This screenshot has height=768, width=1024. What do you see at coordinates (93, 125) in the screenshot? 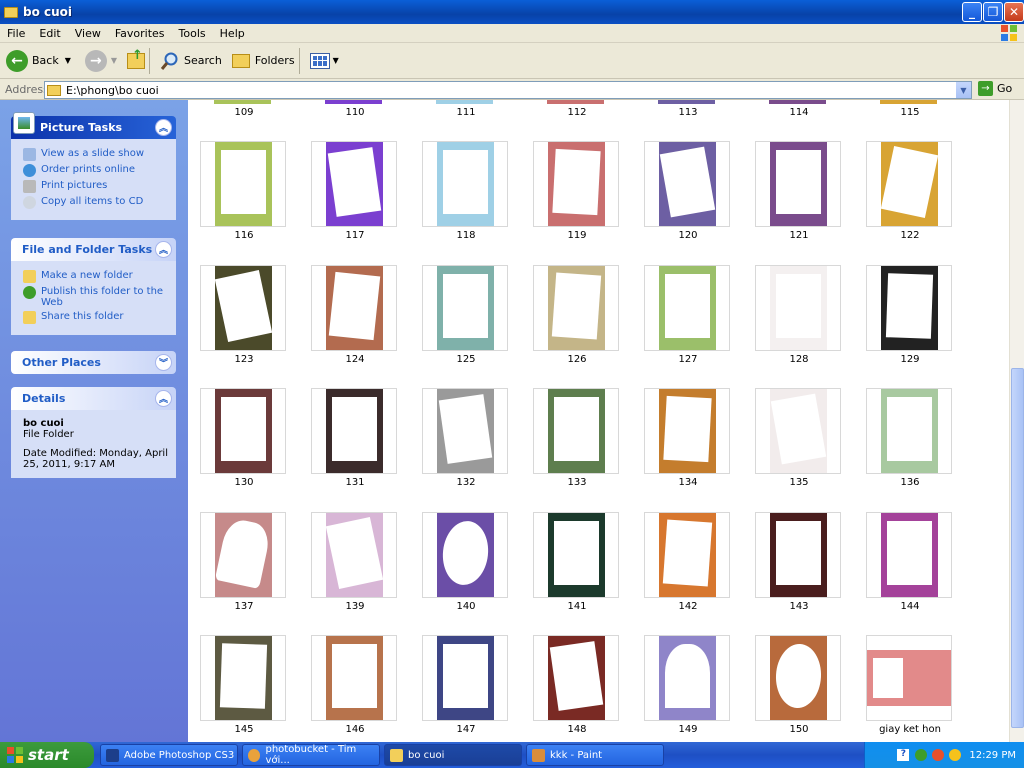
I see `picture-tasks-header: Picture Tasks ︽` at bounding box center [93, 125].